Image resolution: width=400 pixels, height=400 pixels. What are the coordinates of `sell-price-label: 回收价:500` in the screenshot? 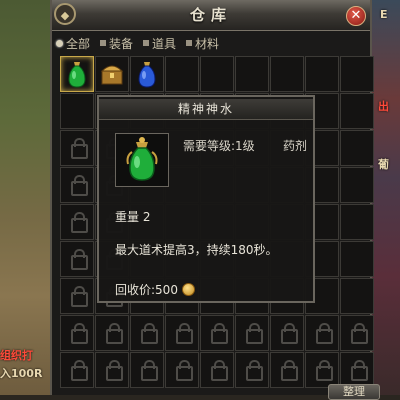 It's located at (146, 290).